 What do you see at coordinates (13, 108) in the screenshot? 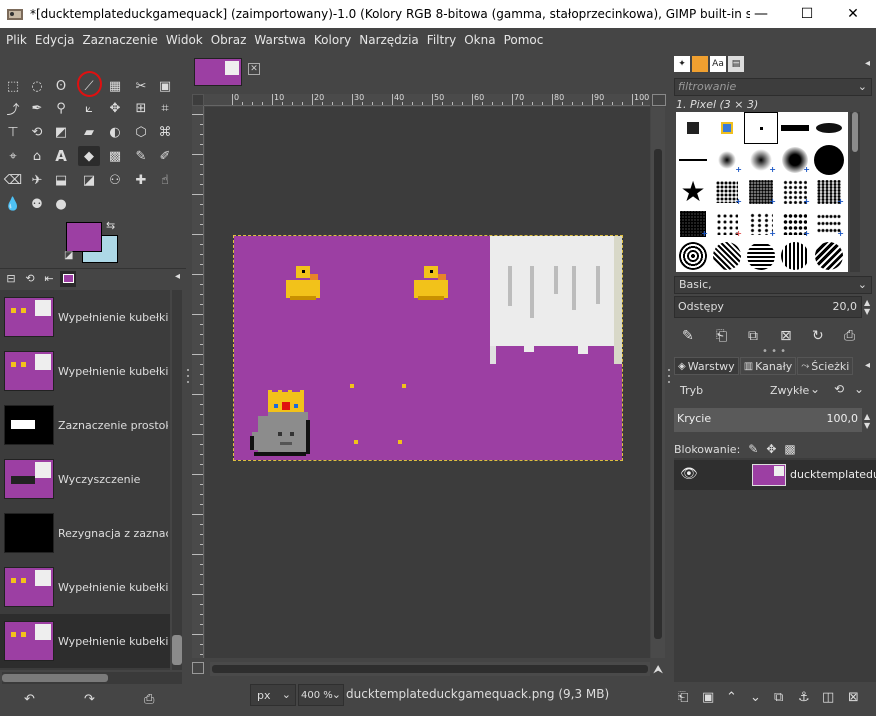
I see `path-icon: ⤴` at bounding box center [13, 108].